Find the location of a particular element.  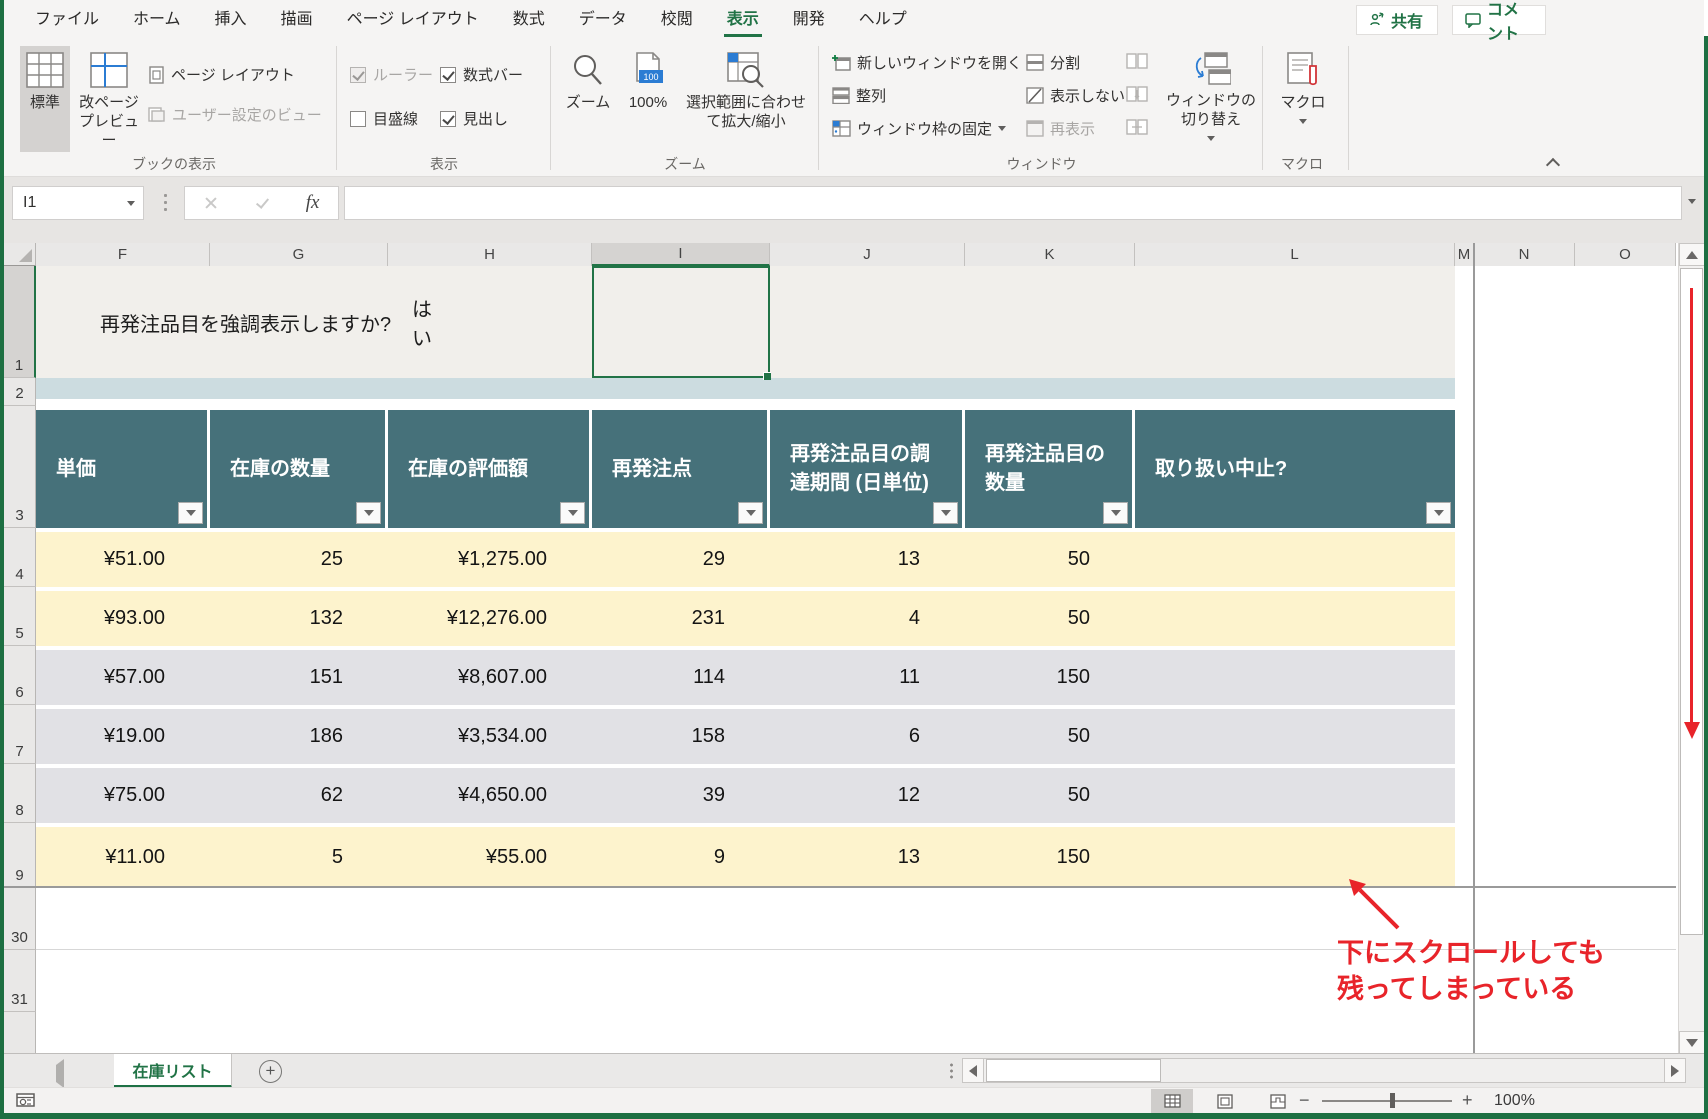

cell: 50 is located at coordinates (1050, 736).